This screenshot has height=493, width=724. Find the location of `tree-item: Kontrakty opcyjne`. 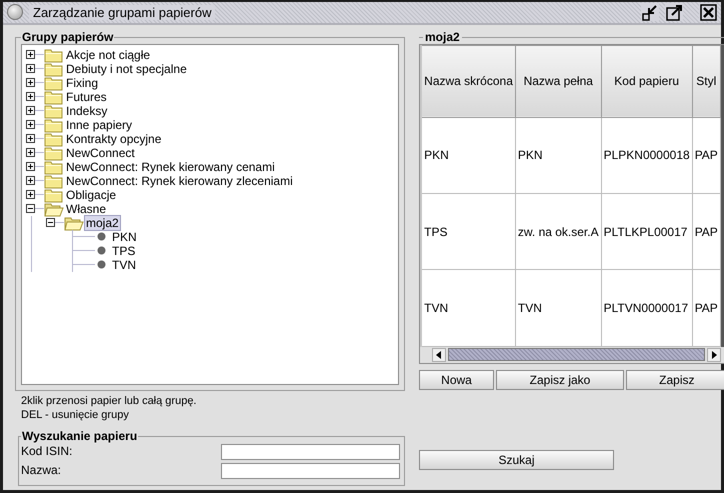

tree-item: Kontrakty opcyjne is located at coordinates (114, 139).